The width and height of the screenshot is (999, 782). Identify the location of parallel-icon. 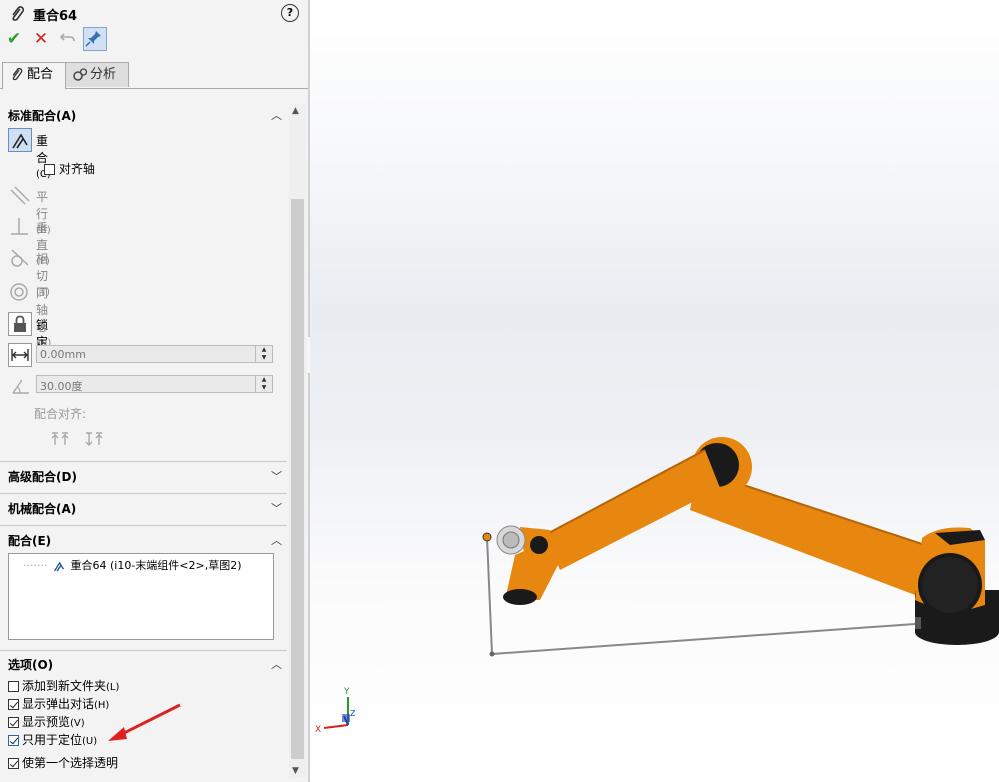
(20, 196).